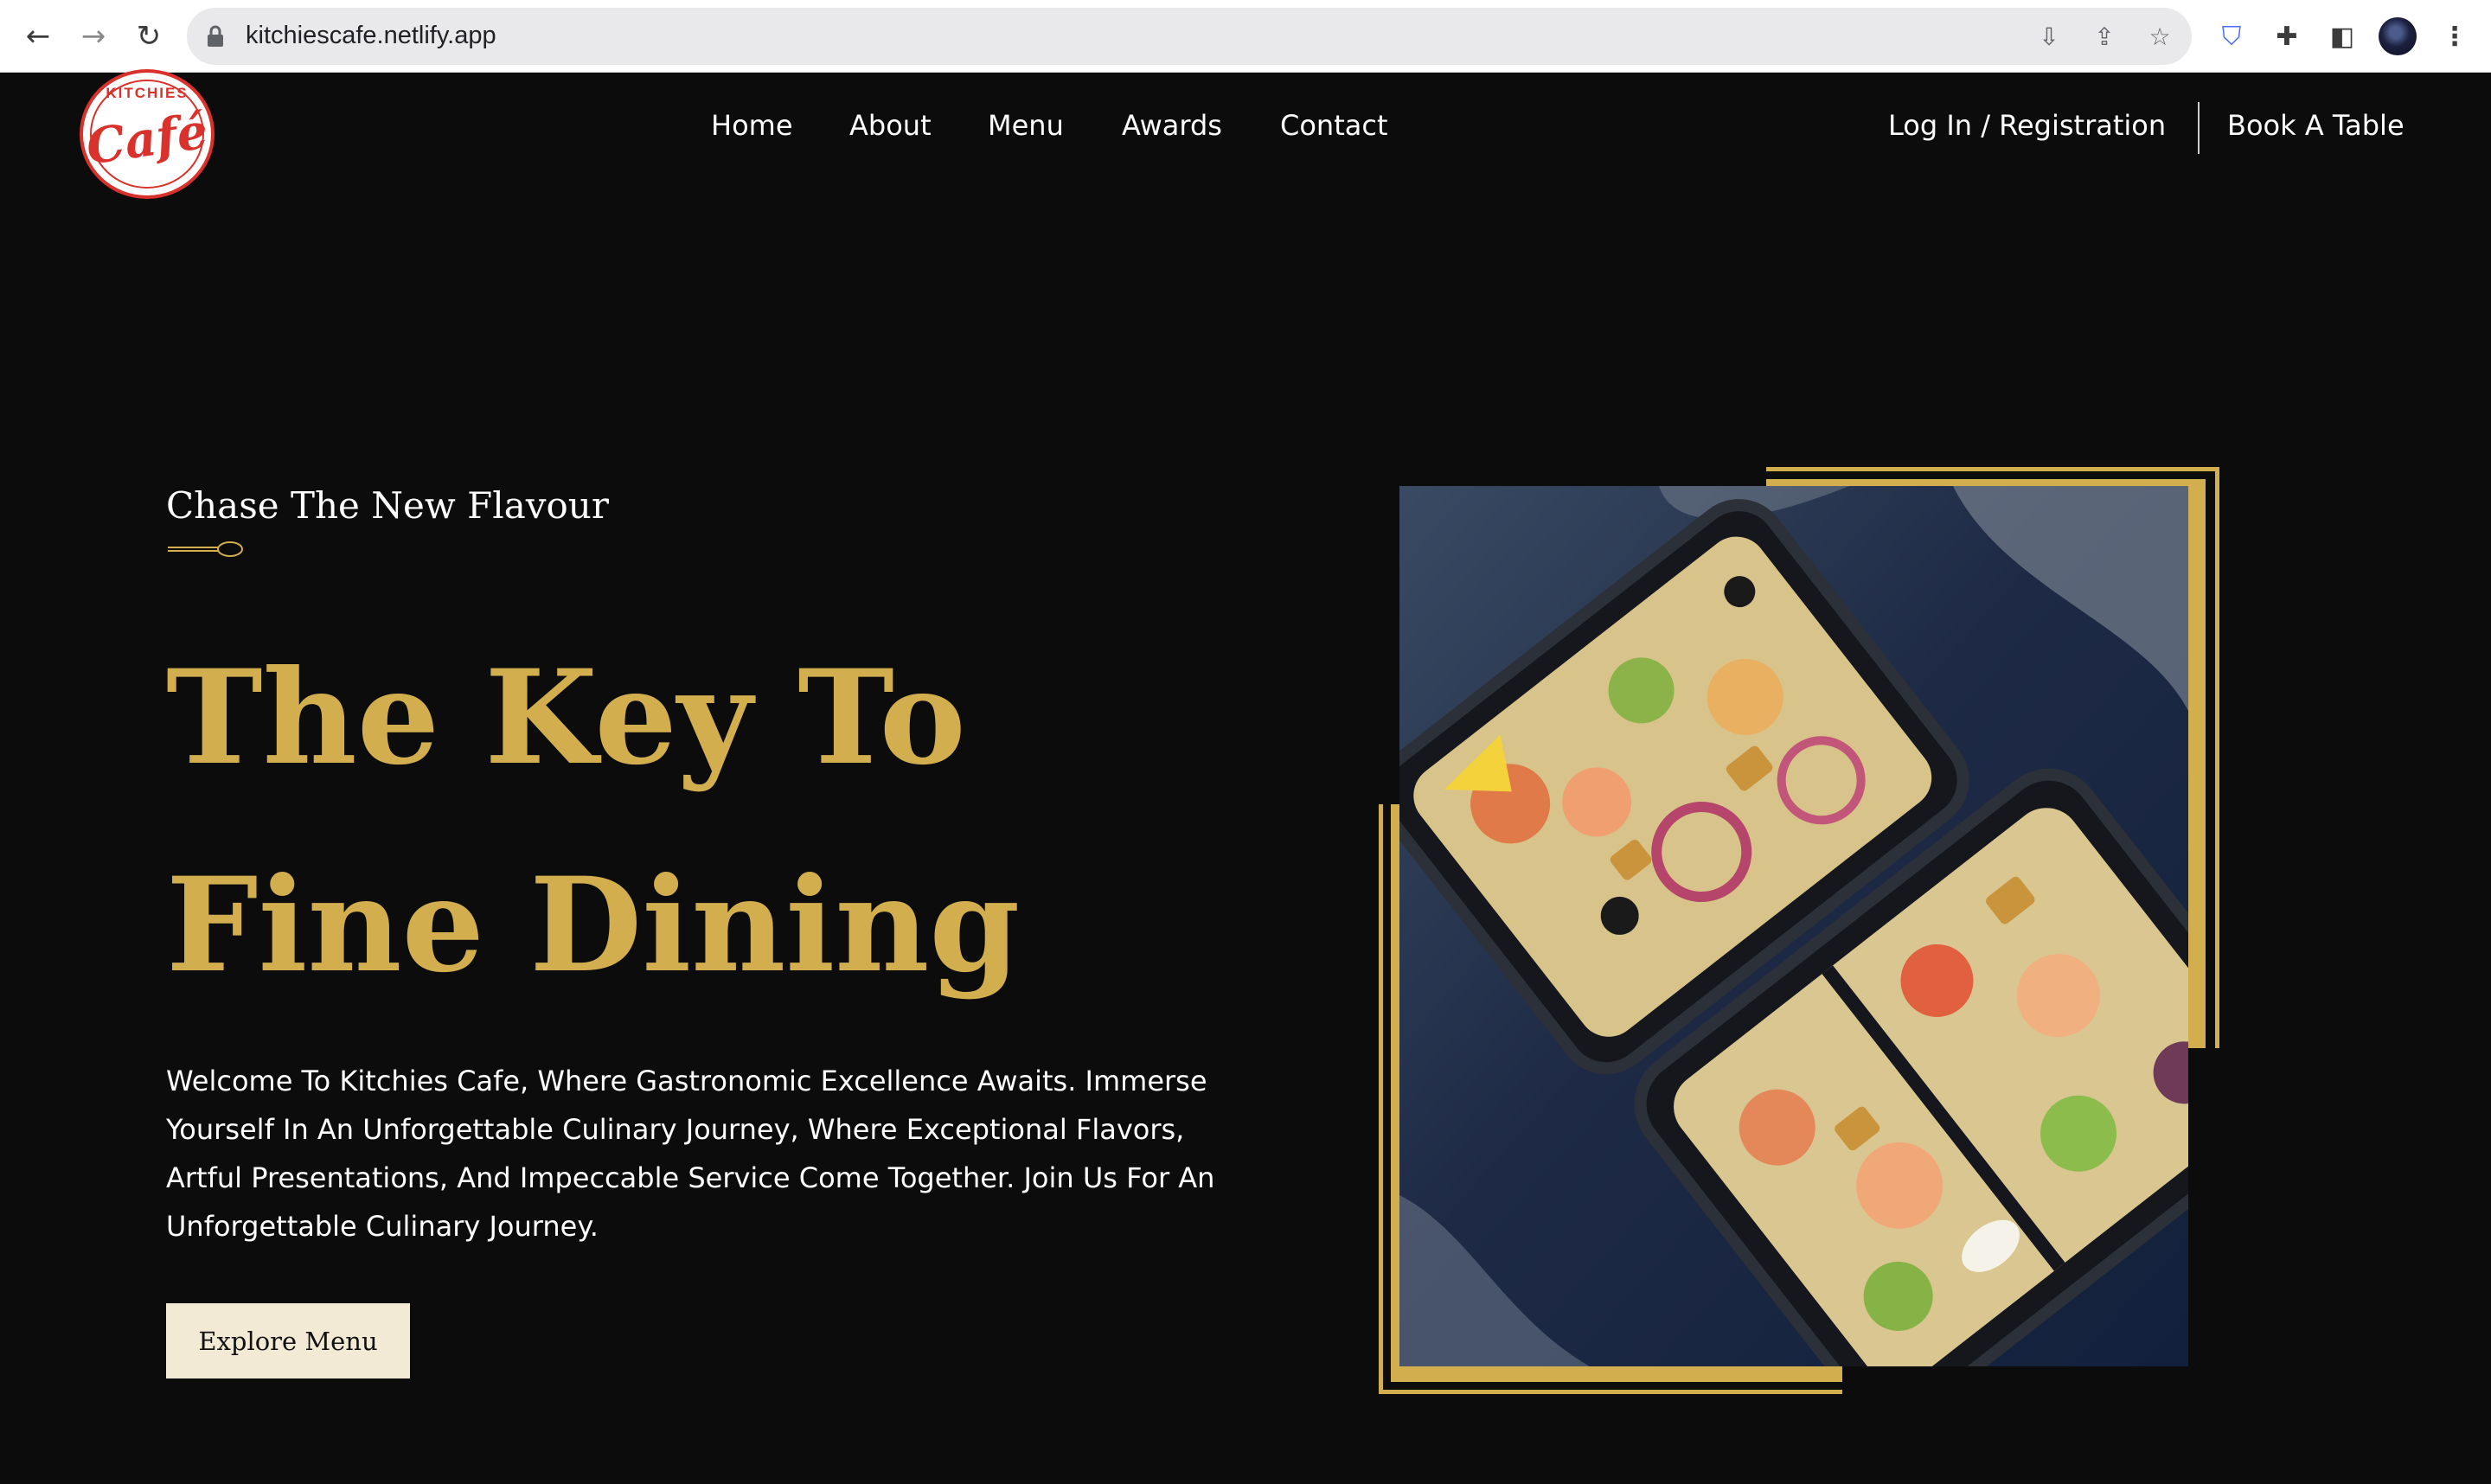 The height and width of the screenshot is (1484, 2491). Describe the element at coordinates (388, 505) in the screenshot. I see `hero-eyebrow: Chase The New Flavour` at that location.